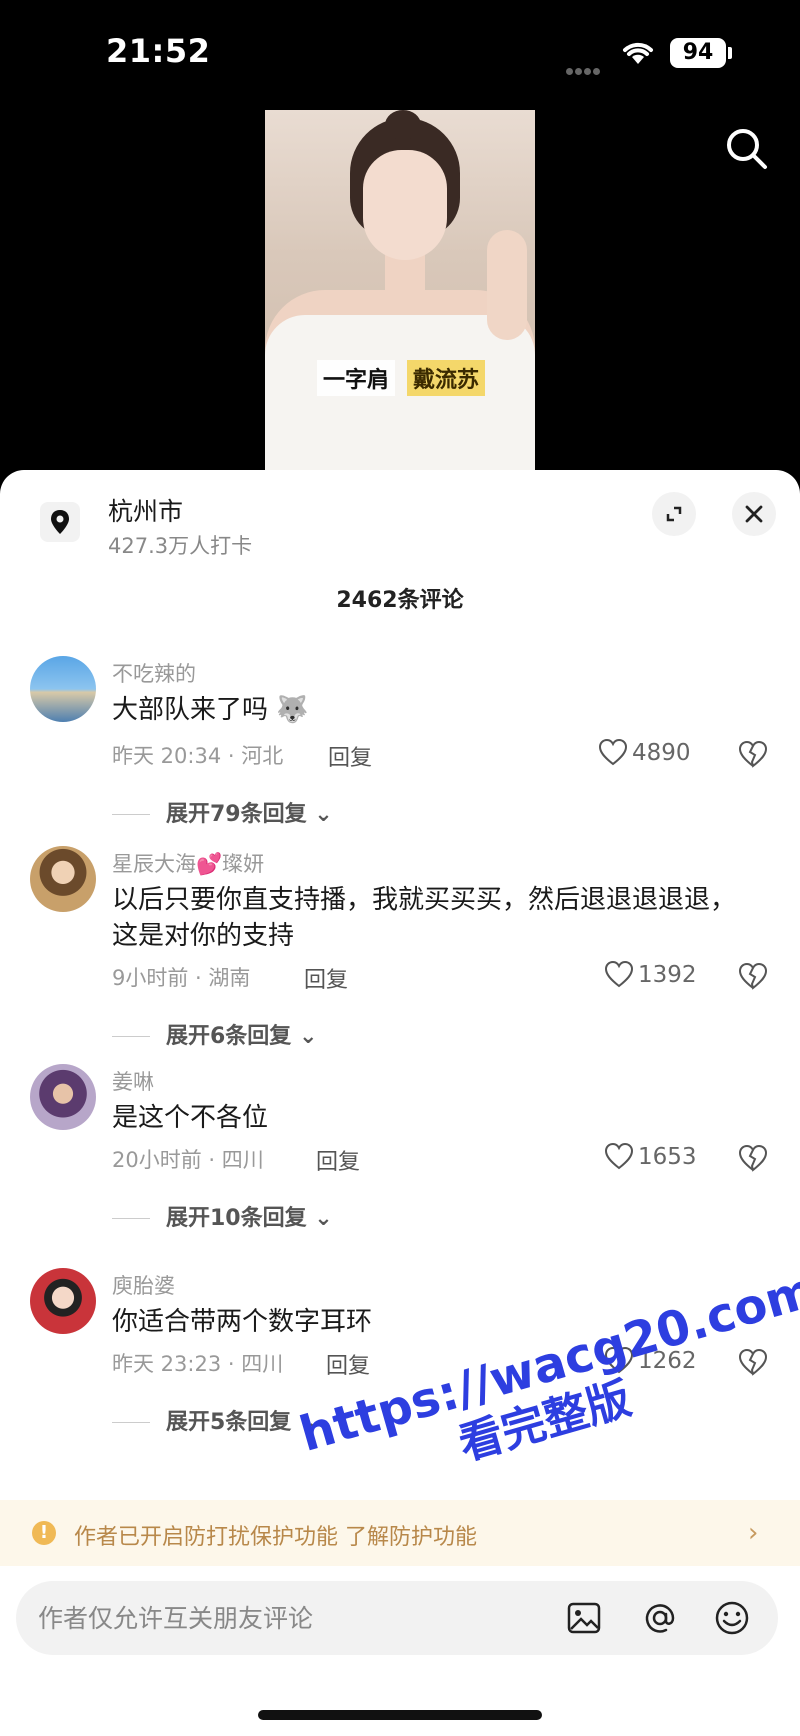 This screenshot has width=800, height=1736. I want to click on expand-replies-button: 展开5条回复 ⌄, so click(214, 1420).